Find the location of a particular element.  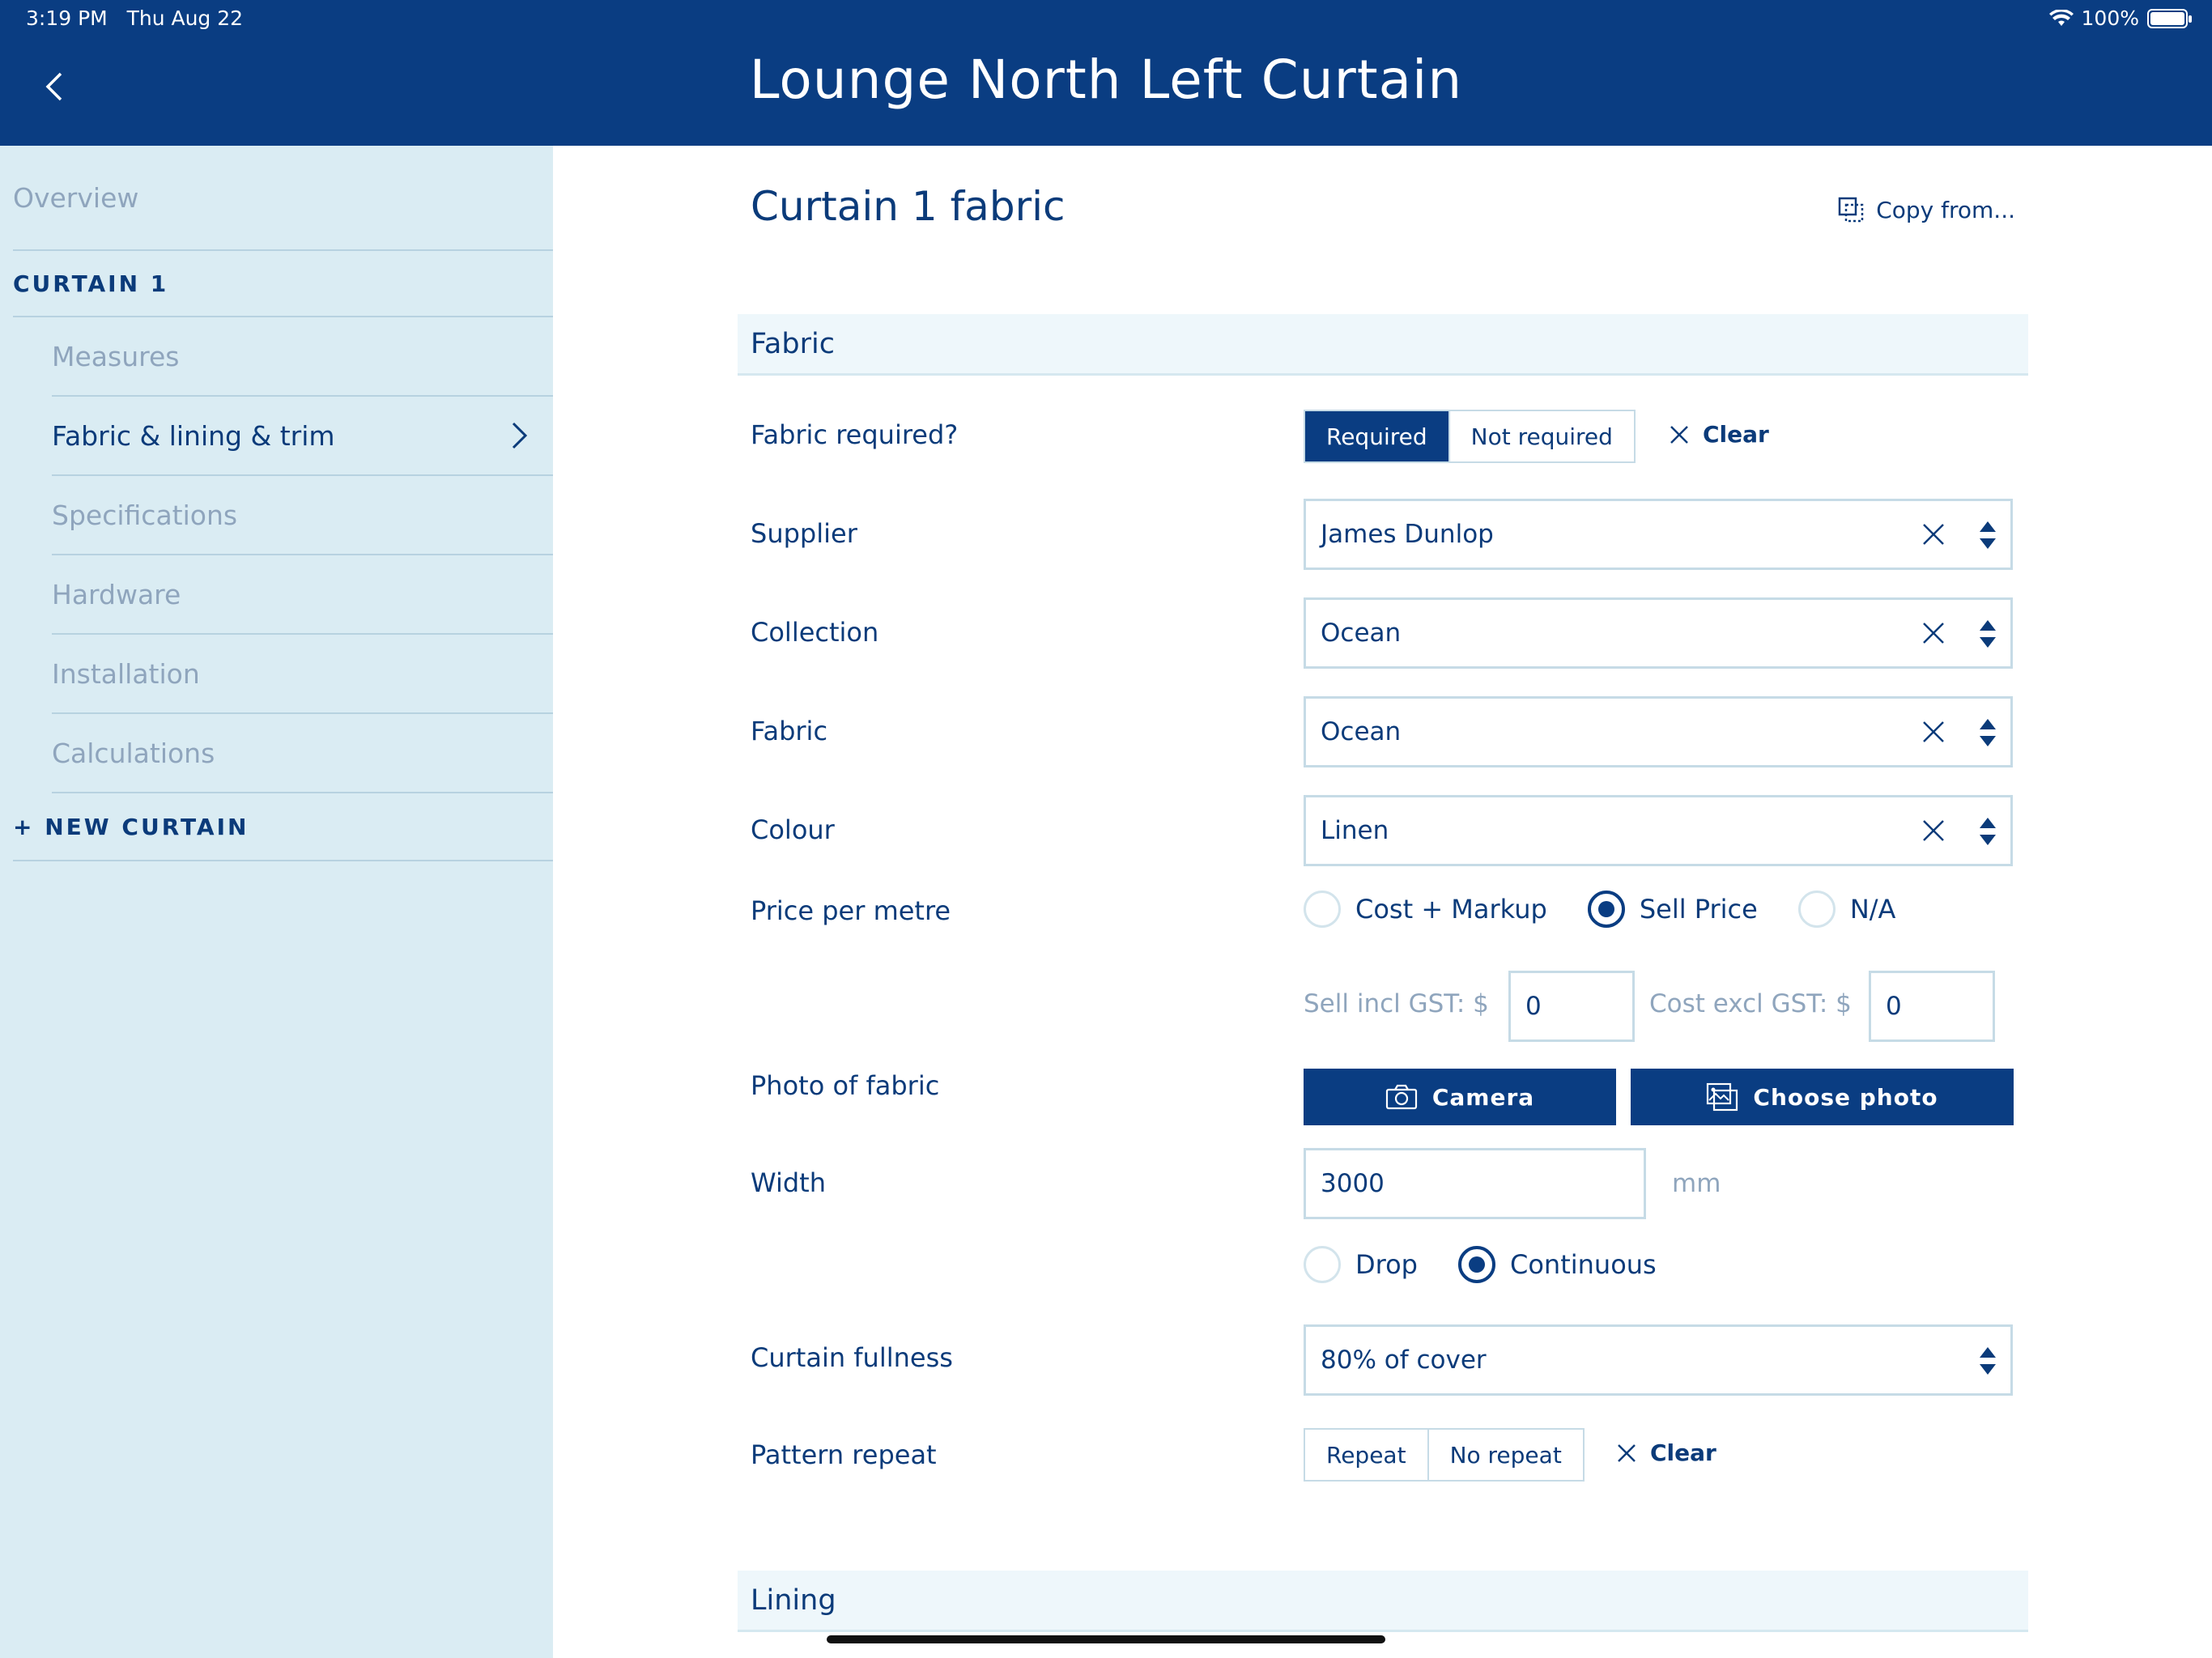

curtain-fullness-label: Curtain fullness is located at coordinates (852, 1357).